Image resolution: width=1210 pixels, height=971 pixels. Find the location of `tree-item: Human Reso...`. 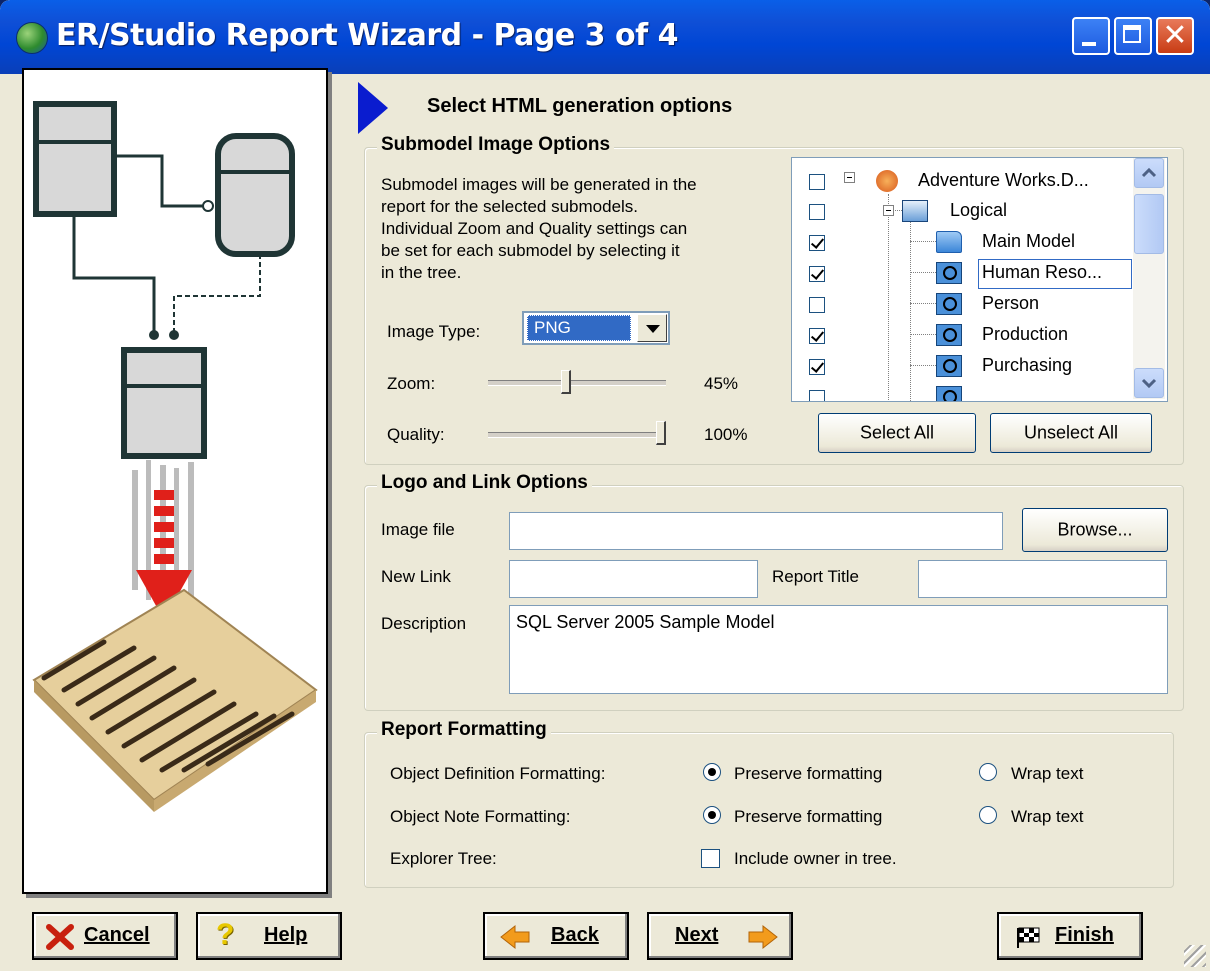

tree-item: Human Reso... is located at coordinates (962, 274).